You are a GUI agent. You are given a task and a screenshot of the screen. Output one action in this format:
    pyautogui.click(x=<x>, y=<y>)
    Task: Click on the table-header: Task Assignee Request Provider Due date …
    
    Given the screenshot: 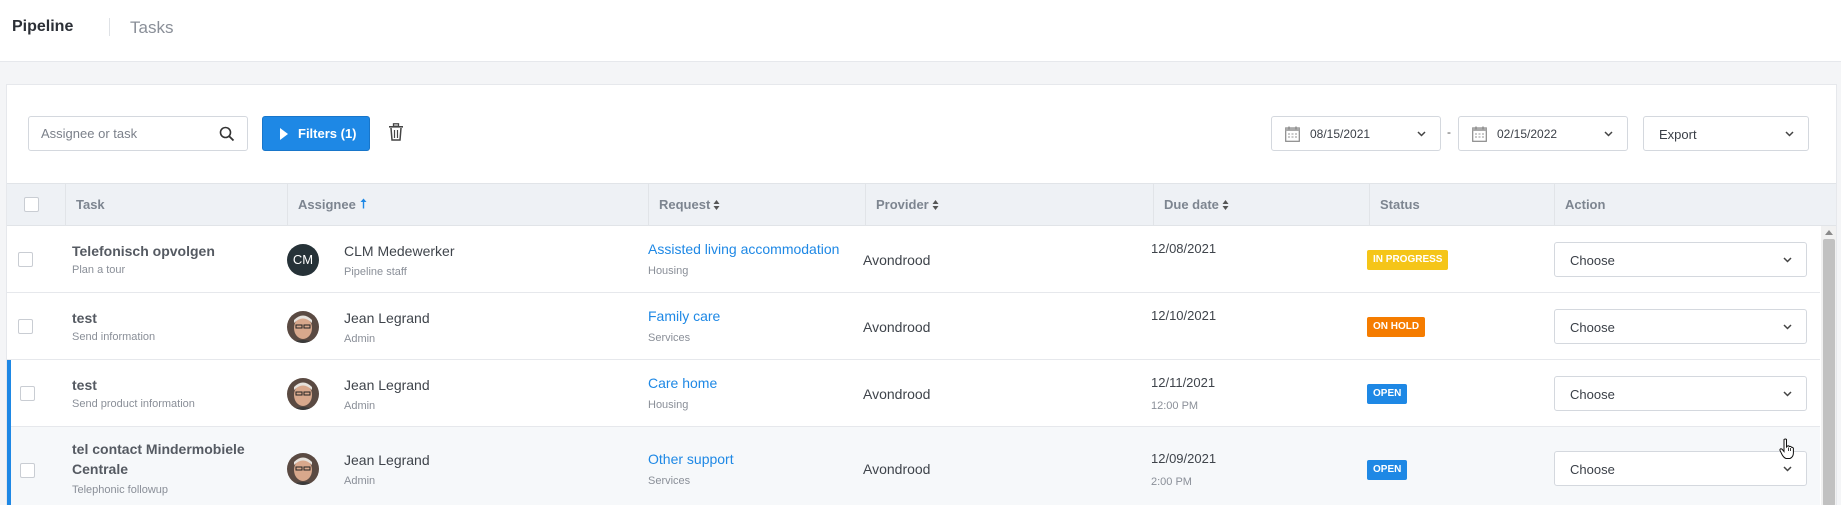 What is the action you would take?
    pyautogui.click(x=921, y=204)
    